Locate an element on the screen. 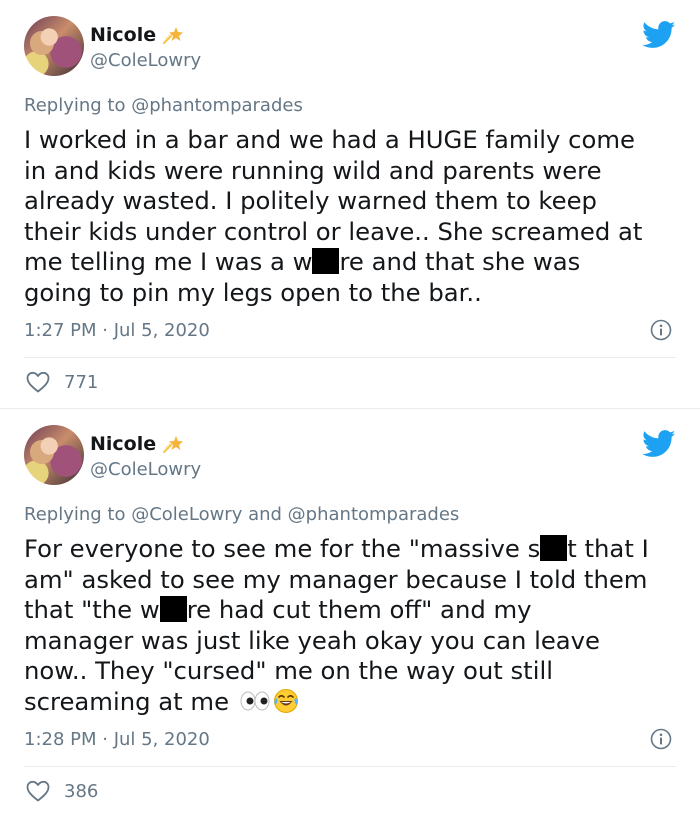 Image resolution: width=700 pixels, height=819 pixels. reply-mention: @ColeLowry and @phantomparades is located at coordinates (295, 514).